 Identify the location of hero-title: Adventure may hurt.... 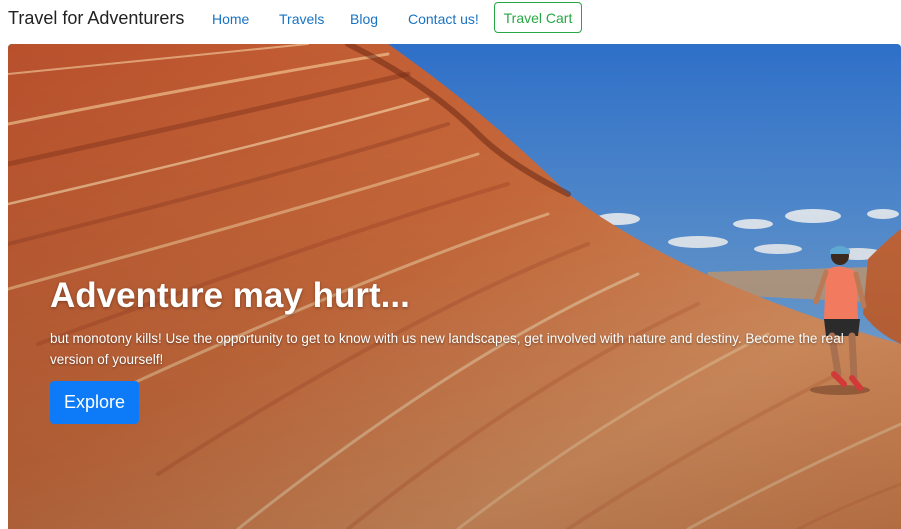
(230, 295).